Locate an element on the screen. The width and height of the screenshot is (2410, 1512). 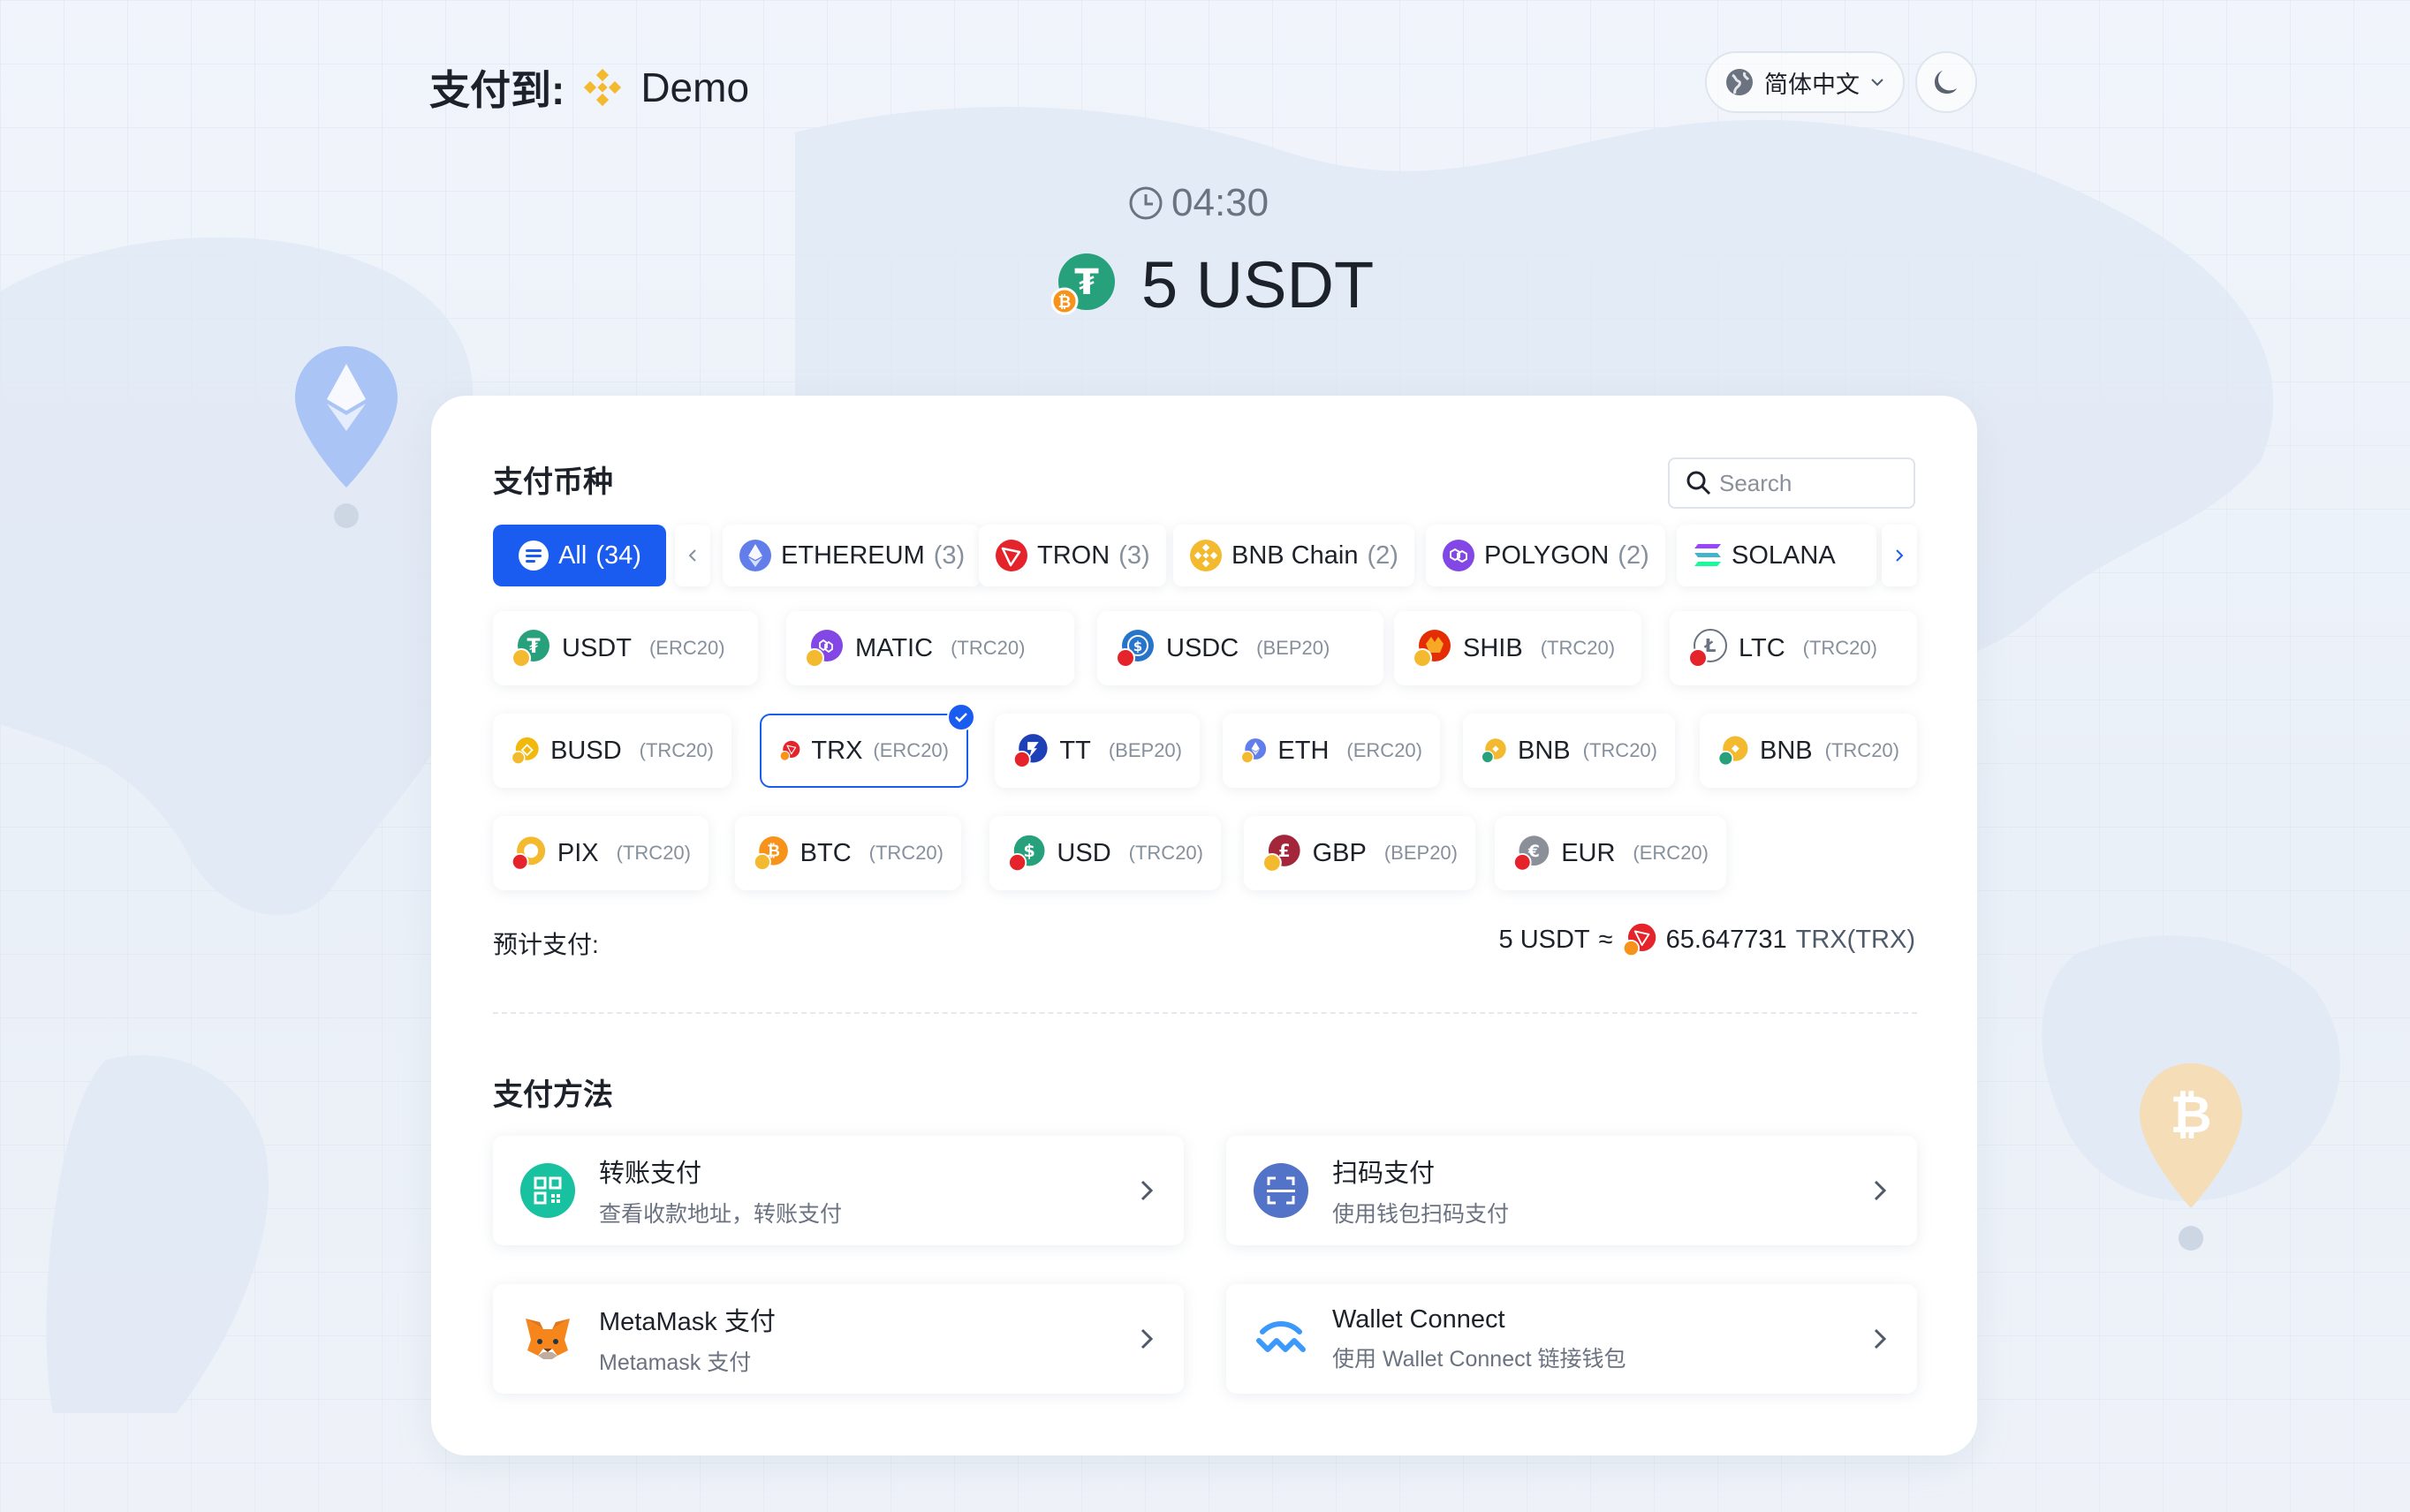
network-tab-label: BNB Chain is located at coordinates (1295, 556).